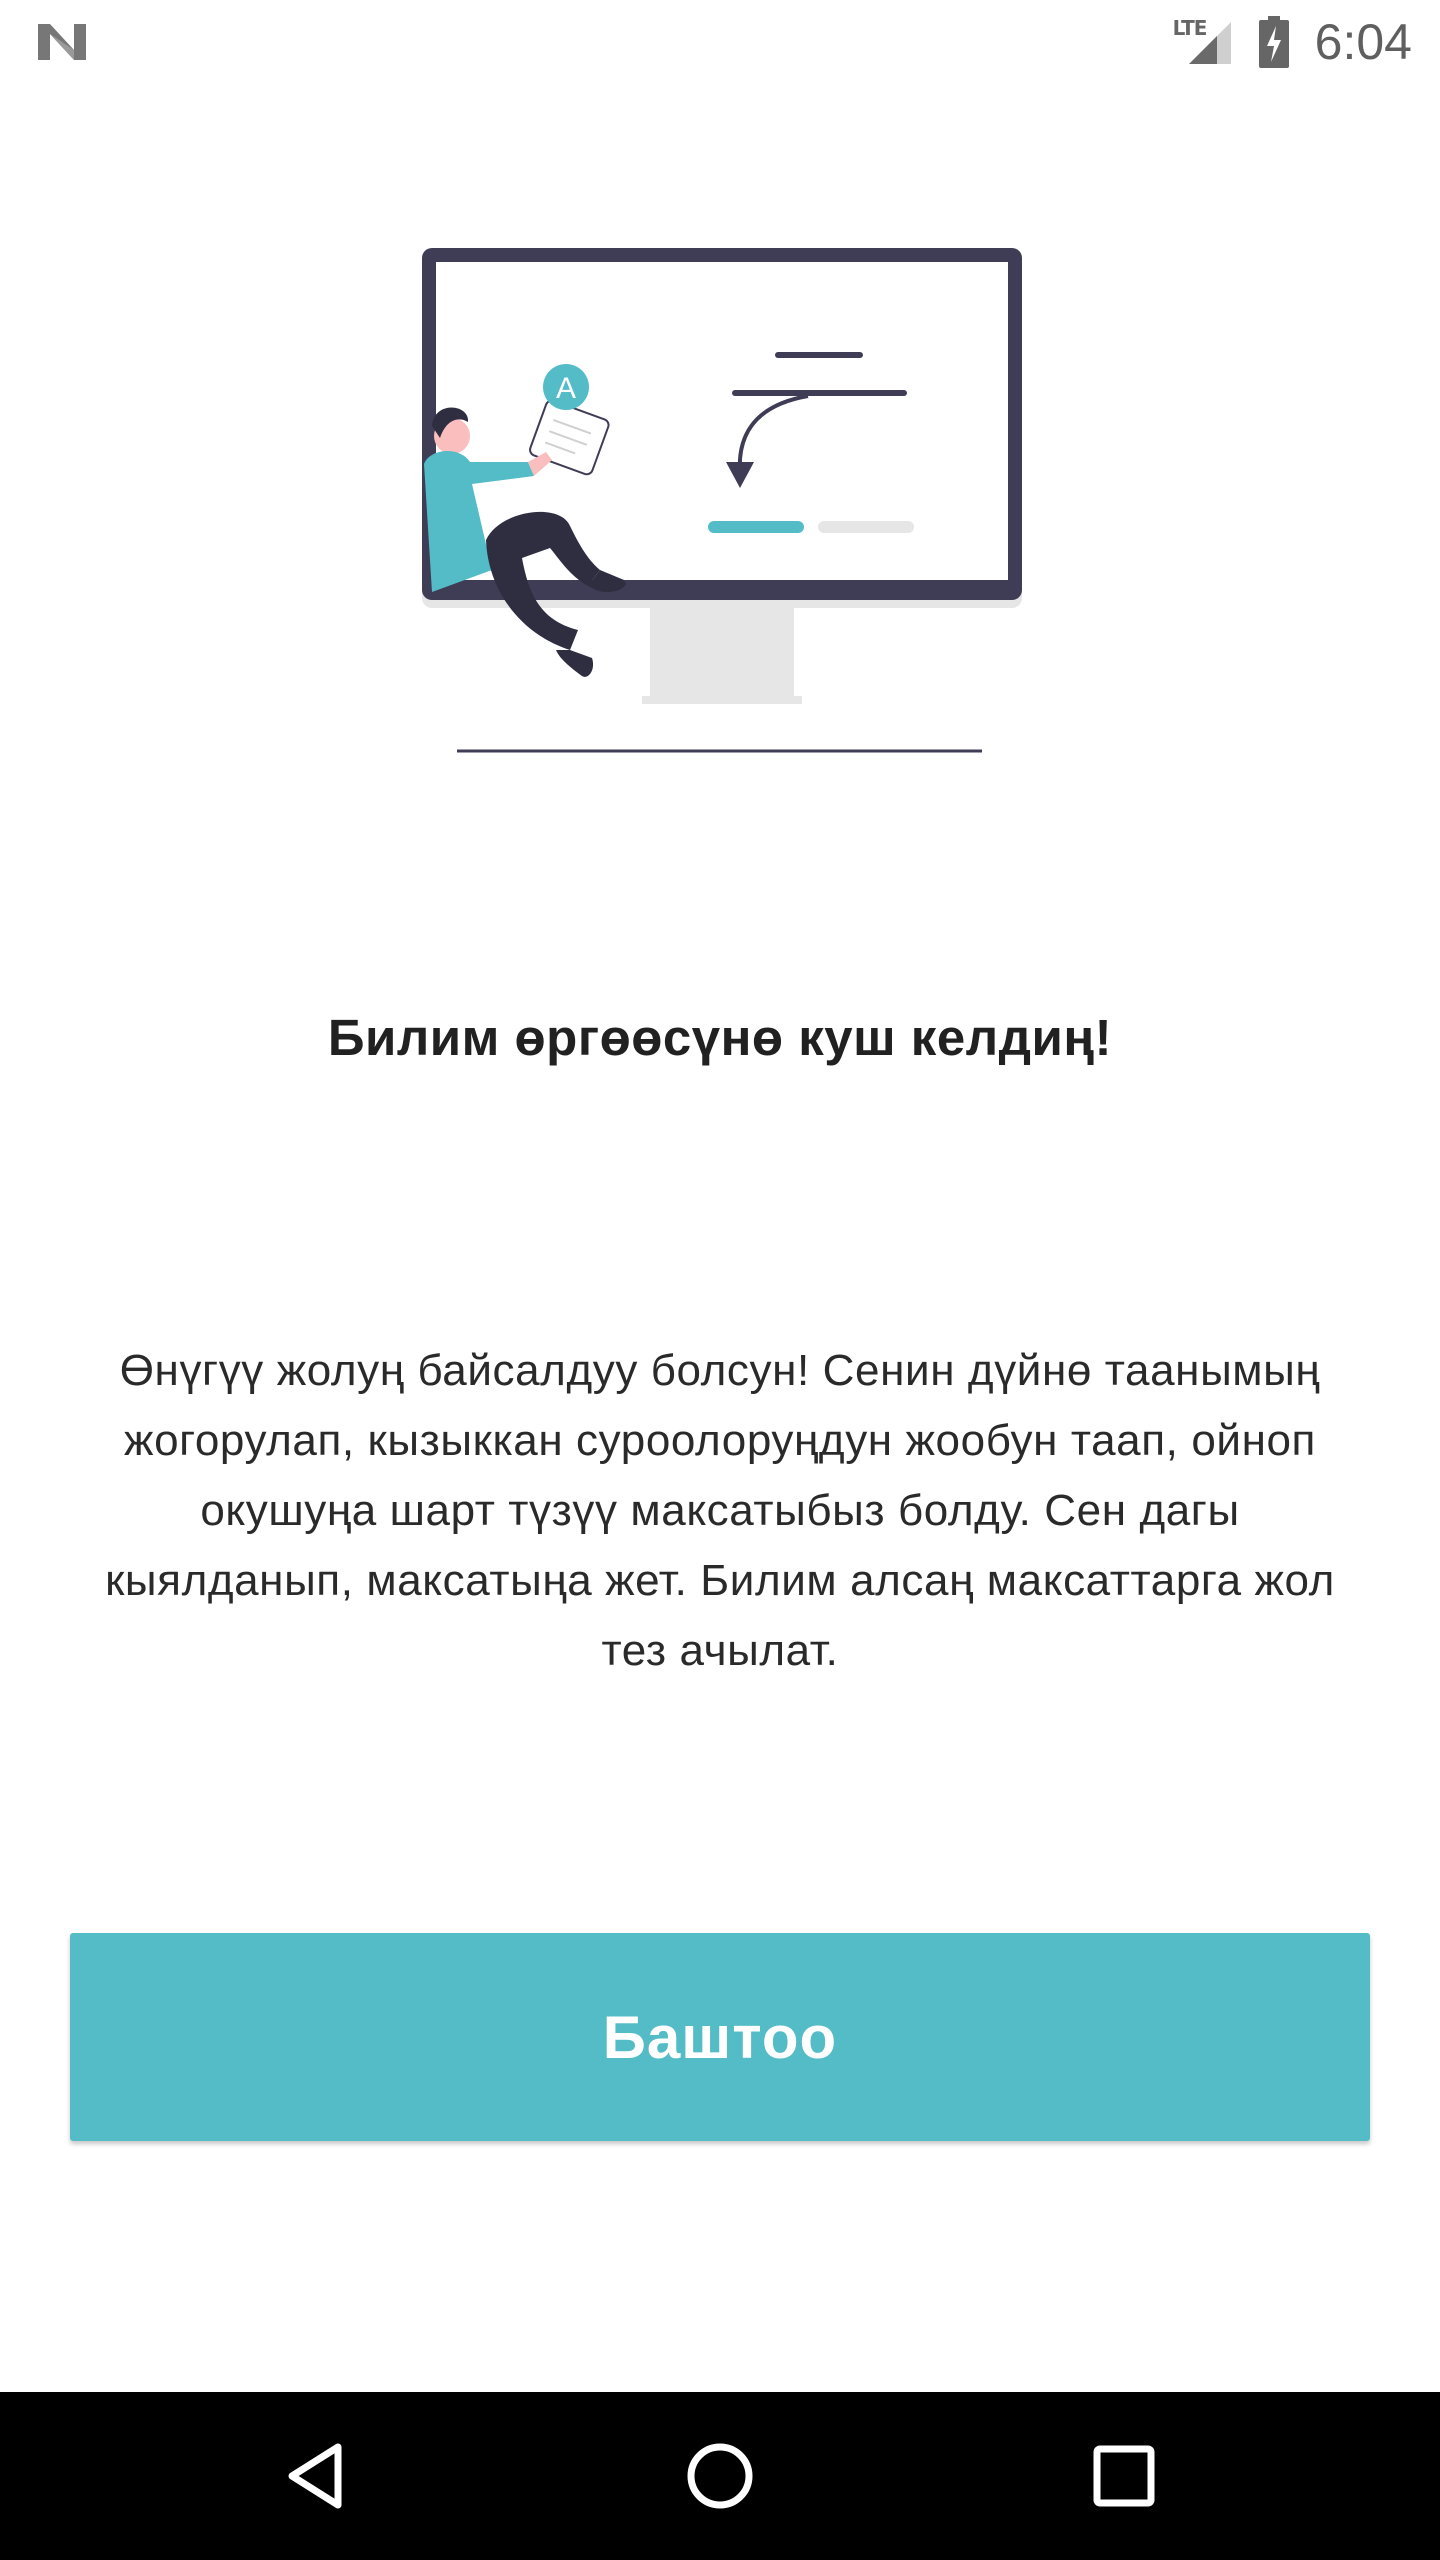 Image resolution: width=1440 pixels, height=2560 pixels. What do you see at coordinates (1273, 42) in the screenshot?
I see `battery-charging-icon` at bounding box center [1273, 42].